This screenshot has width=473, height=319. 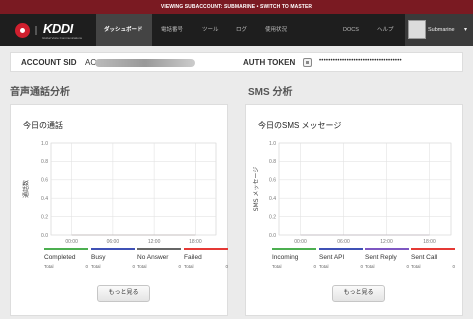 I want to click on legend-sent-reply: Sent Reply Total 0, so click(x=387, y=259).